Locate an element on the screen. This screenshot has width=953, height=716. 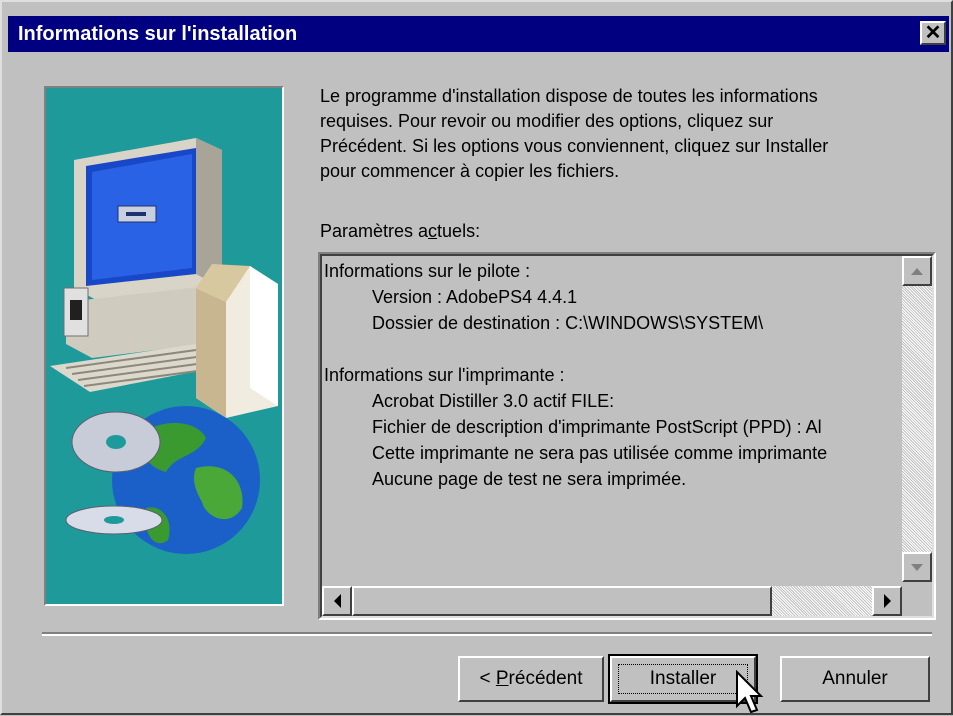
scroll-right-button is located at coordinates (887, 601).